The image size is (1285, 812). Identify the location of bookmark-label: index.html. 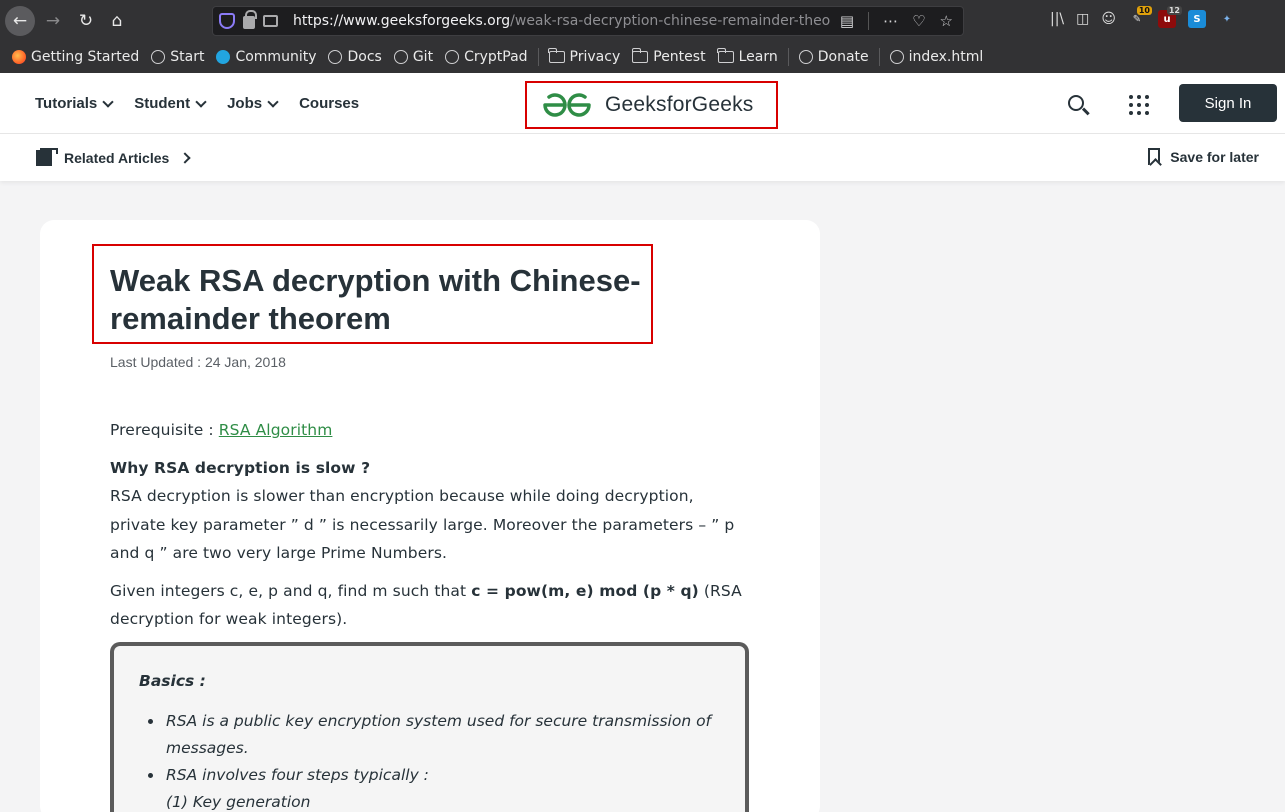
(946, 57).